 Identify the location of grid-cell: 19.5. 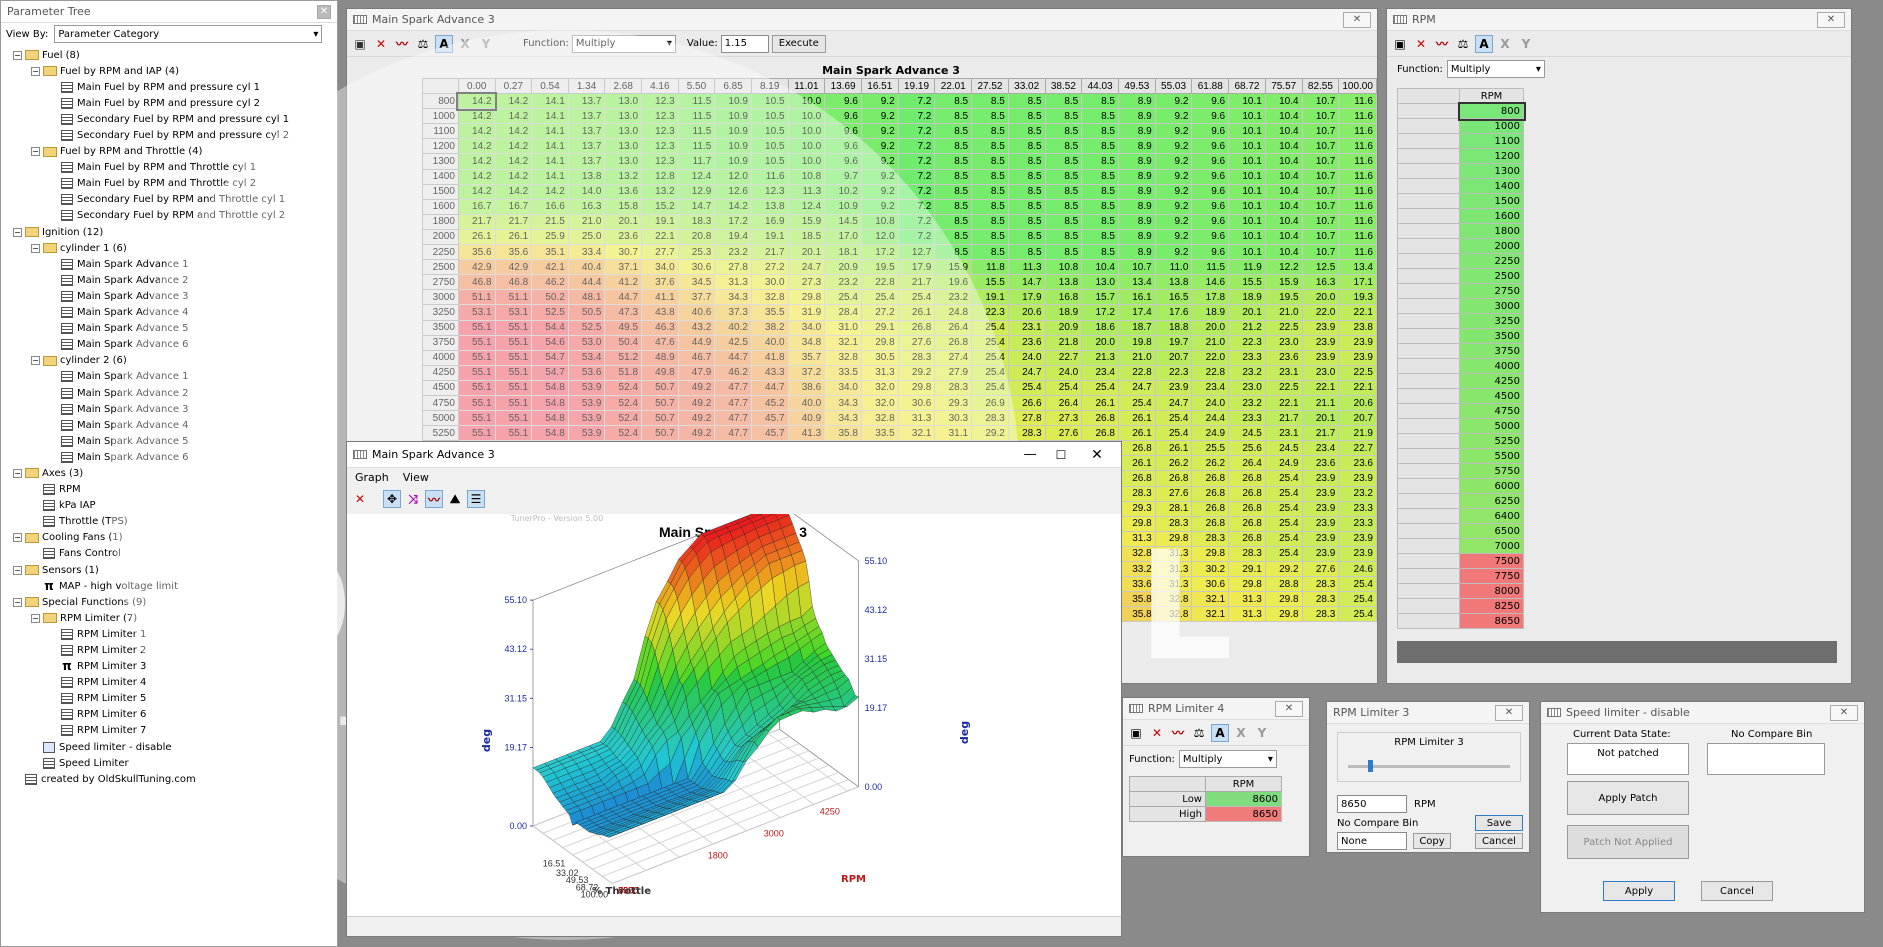
(879, 267).